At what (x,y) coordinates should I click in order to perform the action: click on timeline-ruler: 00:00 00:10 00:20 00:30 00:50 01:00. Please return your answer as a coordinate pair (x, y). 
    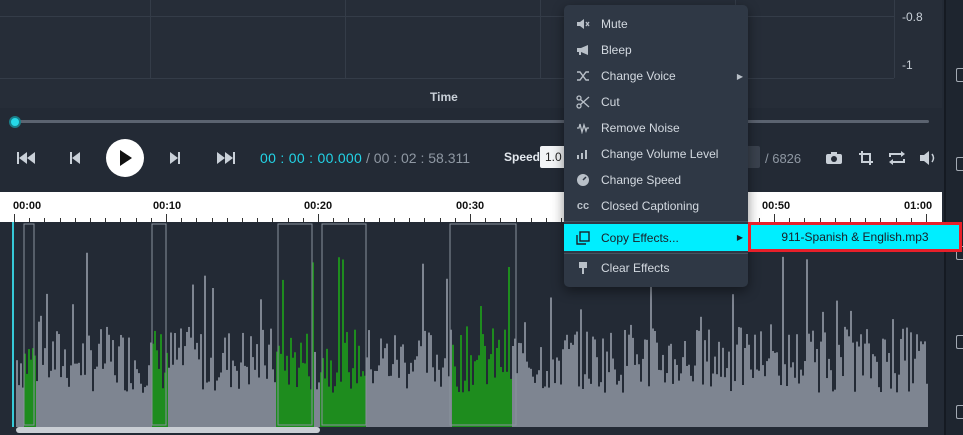
    Looking at the image, I should click on (471, 207).